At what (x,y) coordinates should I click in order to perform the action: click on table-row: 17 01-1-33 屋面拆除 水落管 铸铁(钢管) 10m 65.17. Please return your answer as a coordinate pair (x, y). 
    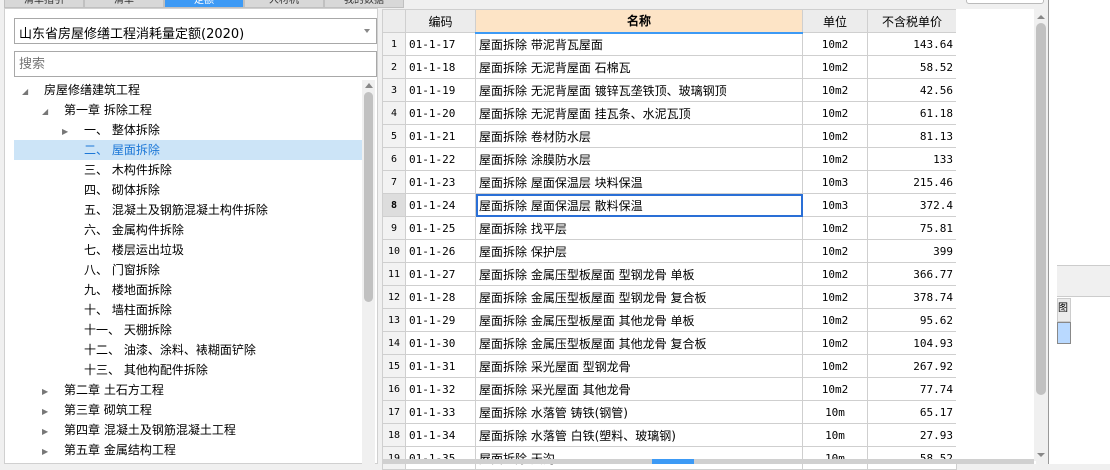
    Looking at the image, I should click on (669, 412).